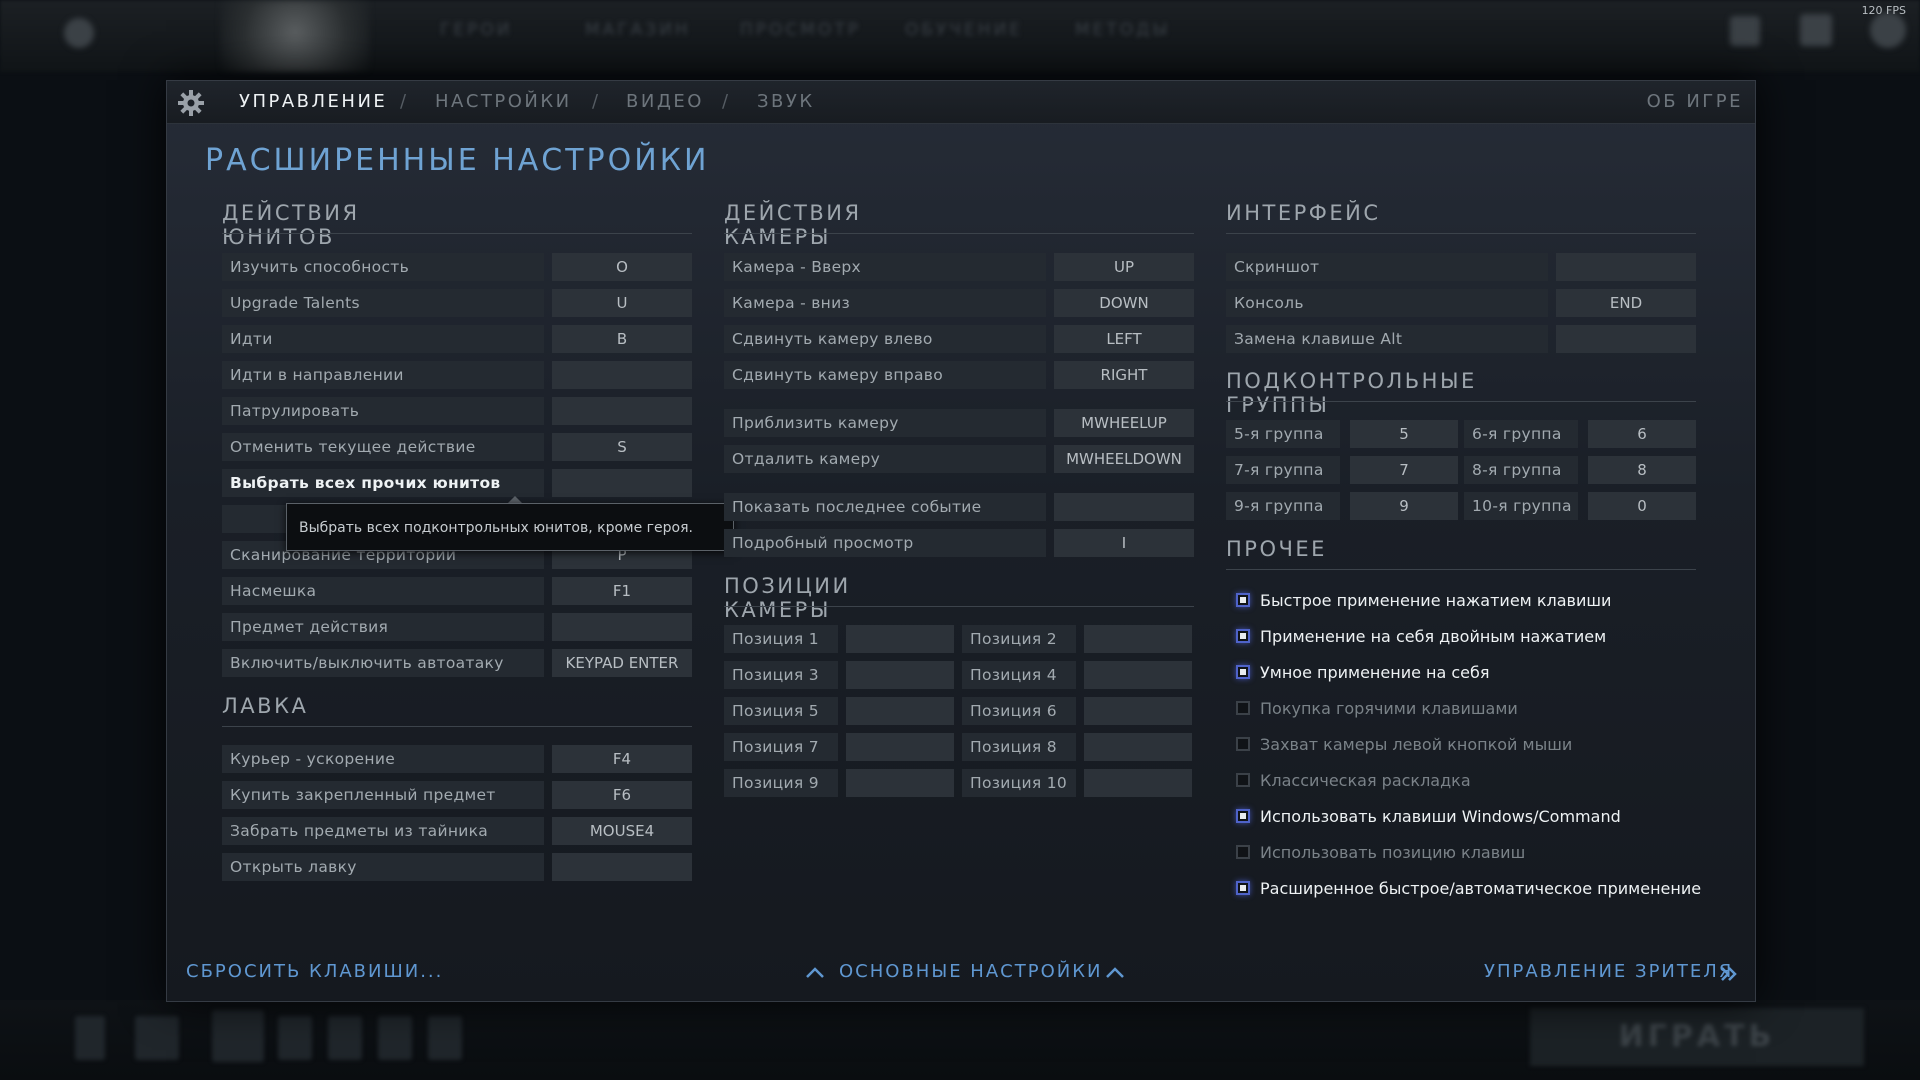  Describe the element at coordinates (1019, 783) in the screenshot. I see `camera-position-label: Позиция 10` at that location.